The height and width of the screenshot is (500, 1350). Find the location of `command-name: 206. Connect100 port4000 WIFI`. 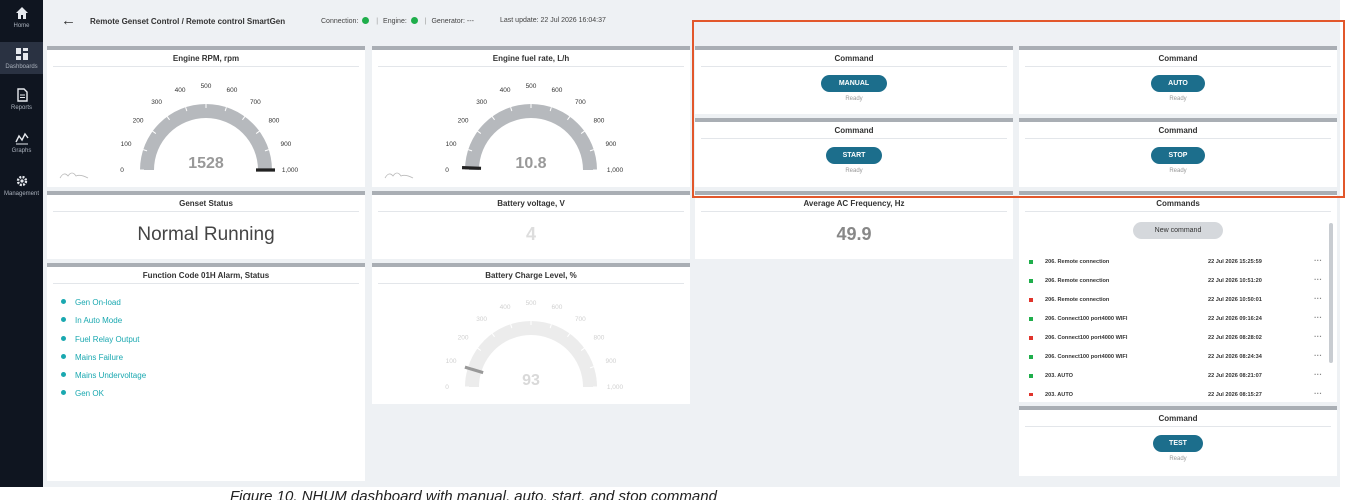

command-name: 206. Connect100 port4000 WIFI is located at coordinates (1086, 338).